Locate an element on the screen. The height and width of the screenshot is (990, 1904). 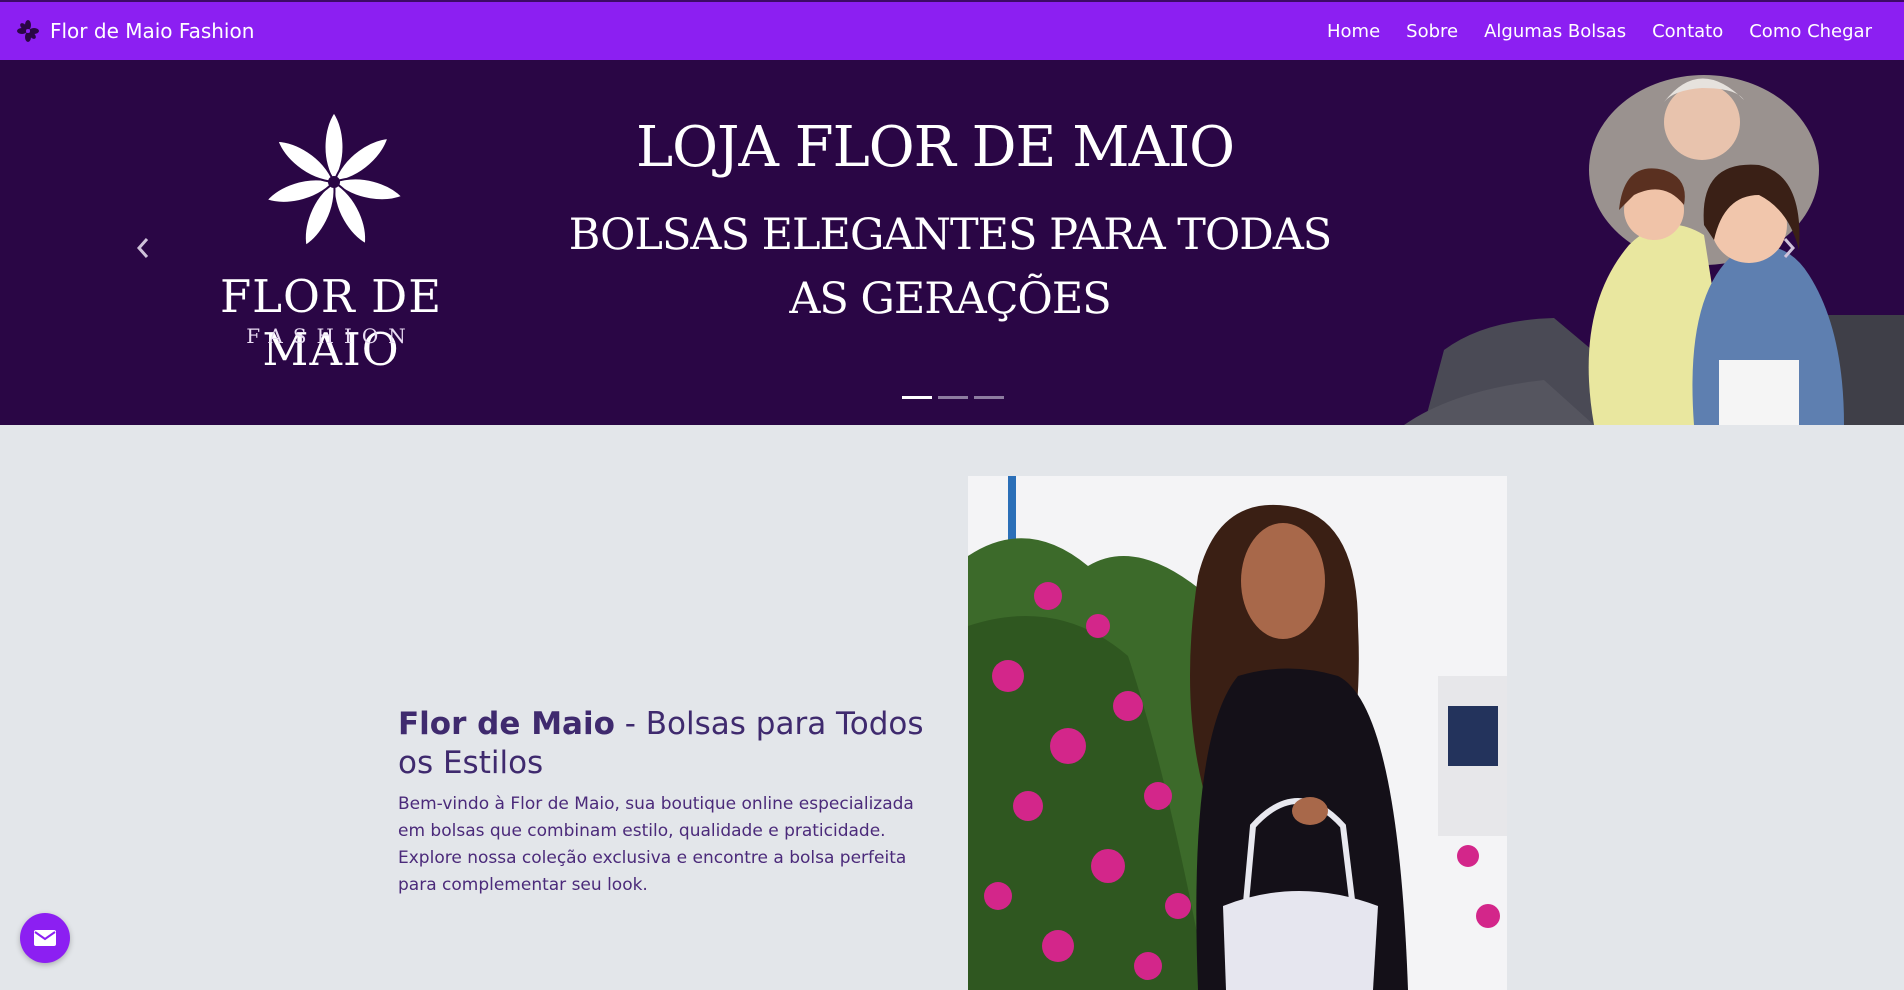
nav-link-como-chegar: Como Chegar is located at coordinates (1810, 31).